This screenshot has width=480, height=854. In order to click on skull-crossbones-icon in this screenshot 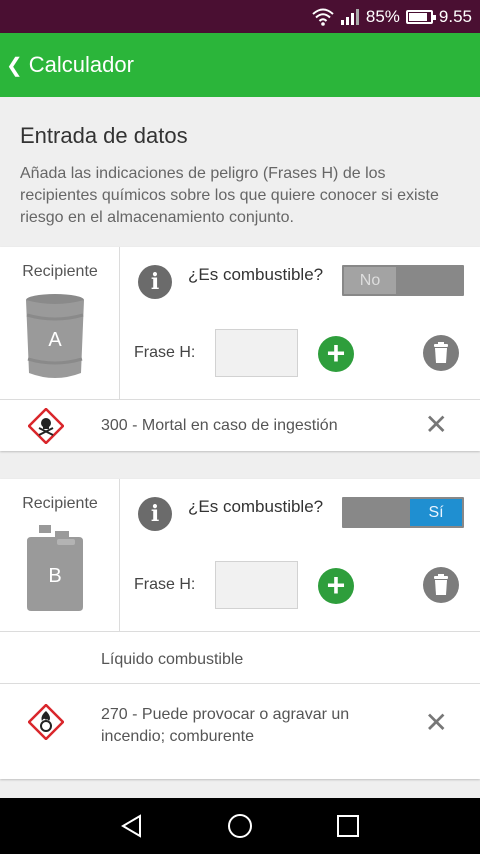, I will do `click(46, 426)`.